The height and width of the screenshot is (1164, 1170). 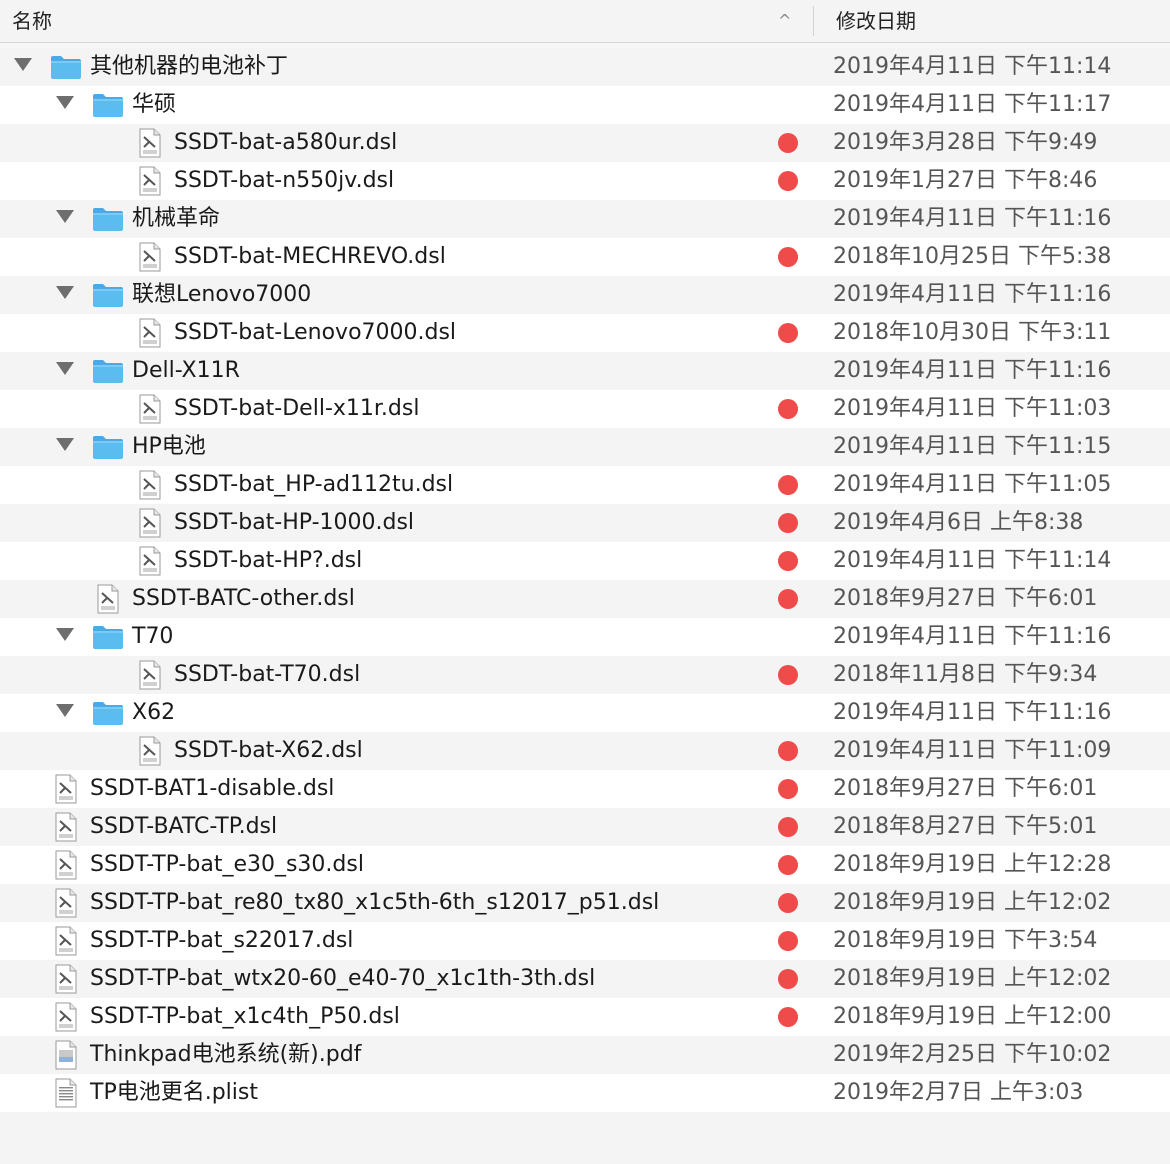 I want to click on date-modified: 2018年9月19日 上午12:02, so click(x=972, y=902).